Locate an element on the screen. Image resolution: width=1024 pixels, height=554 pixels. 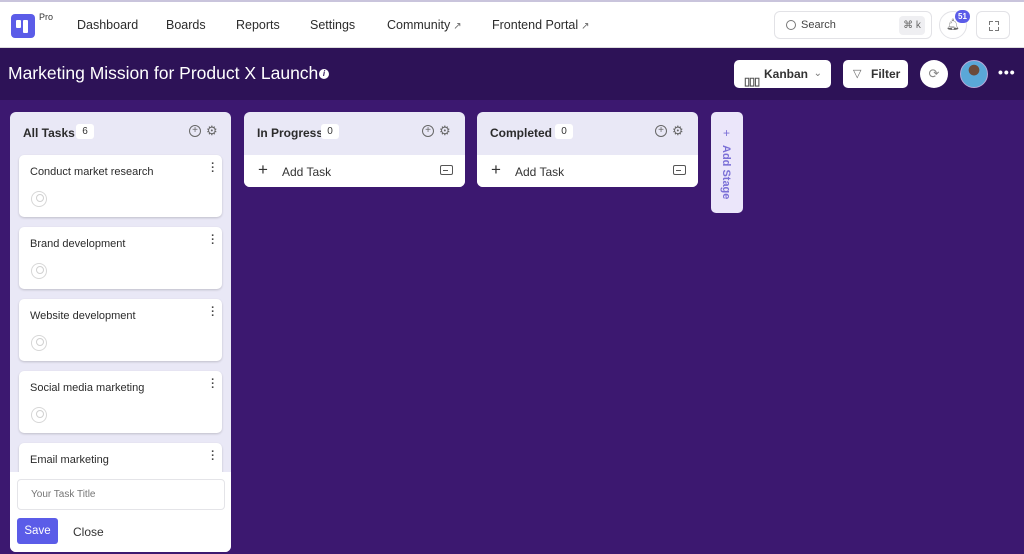
notification-count-badge: 51 is located at coordinates (962, 16).